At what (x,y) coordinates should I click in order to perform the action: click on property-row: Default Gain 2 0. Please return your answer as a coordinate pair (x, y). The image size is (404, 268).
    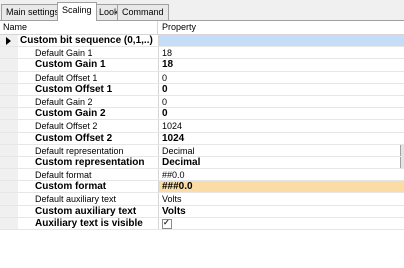
    Looking at the image, I should click on (202, 102).